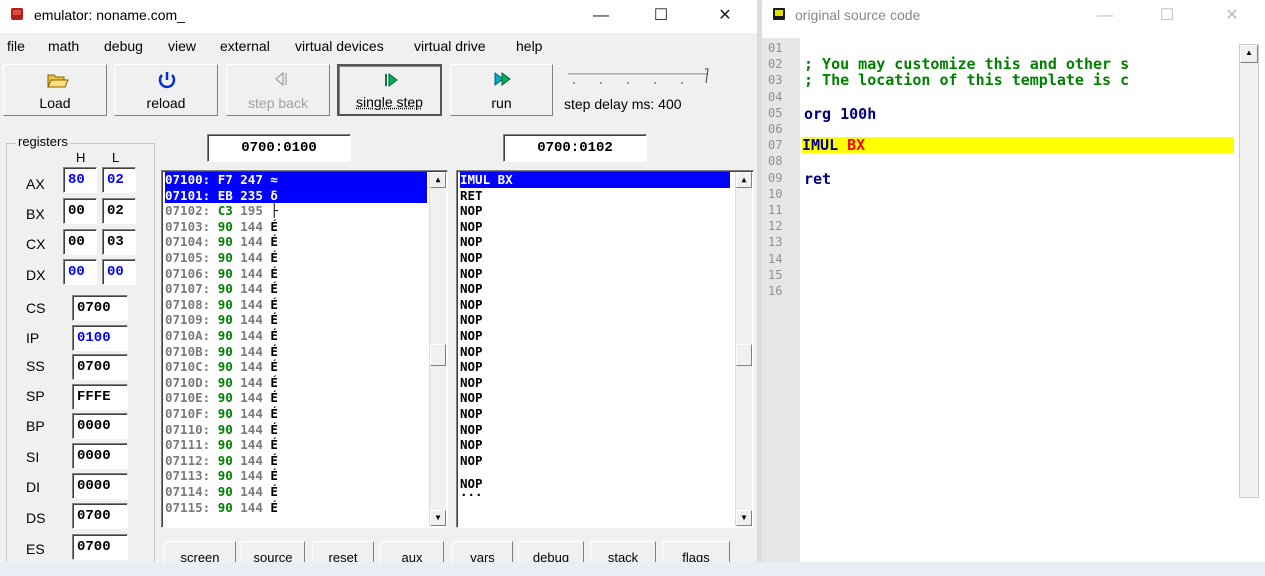 This screenshot has width=1265, height=576. What do you see at coordinates (166, 90) in the screenshot?
I see `reload-button: reload` at bounding box center [166, 90].